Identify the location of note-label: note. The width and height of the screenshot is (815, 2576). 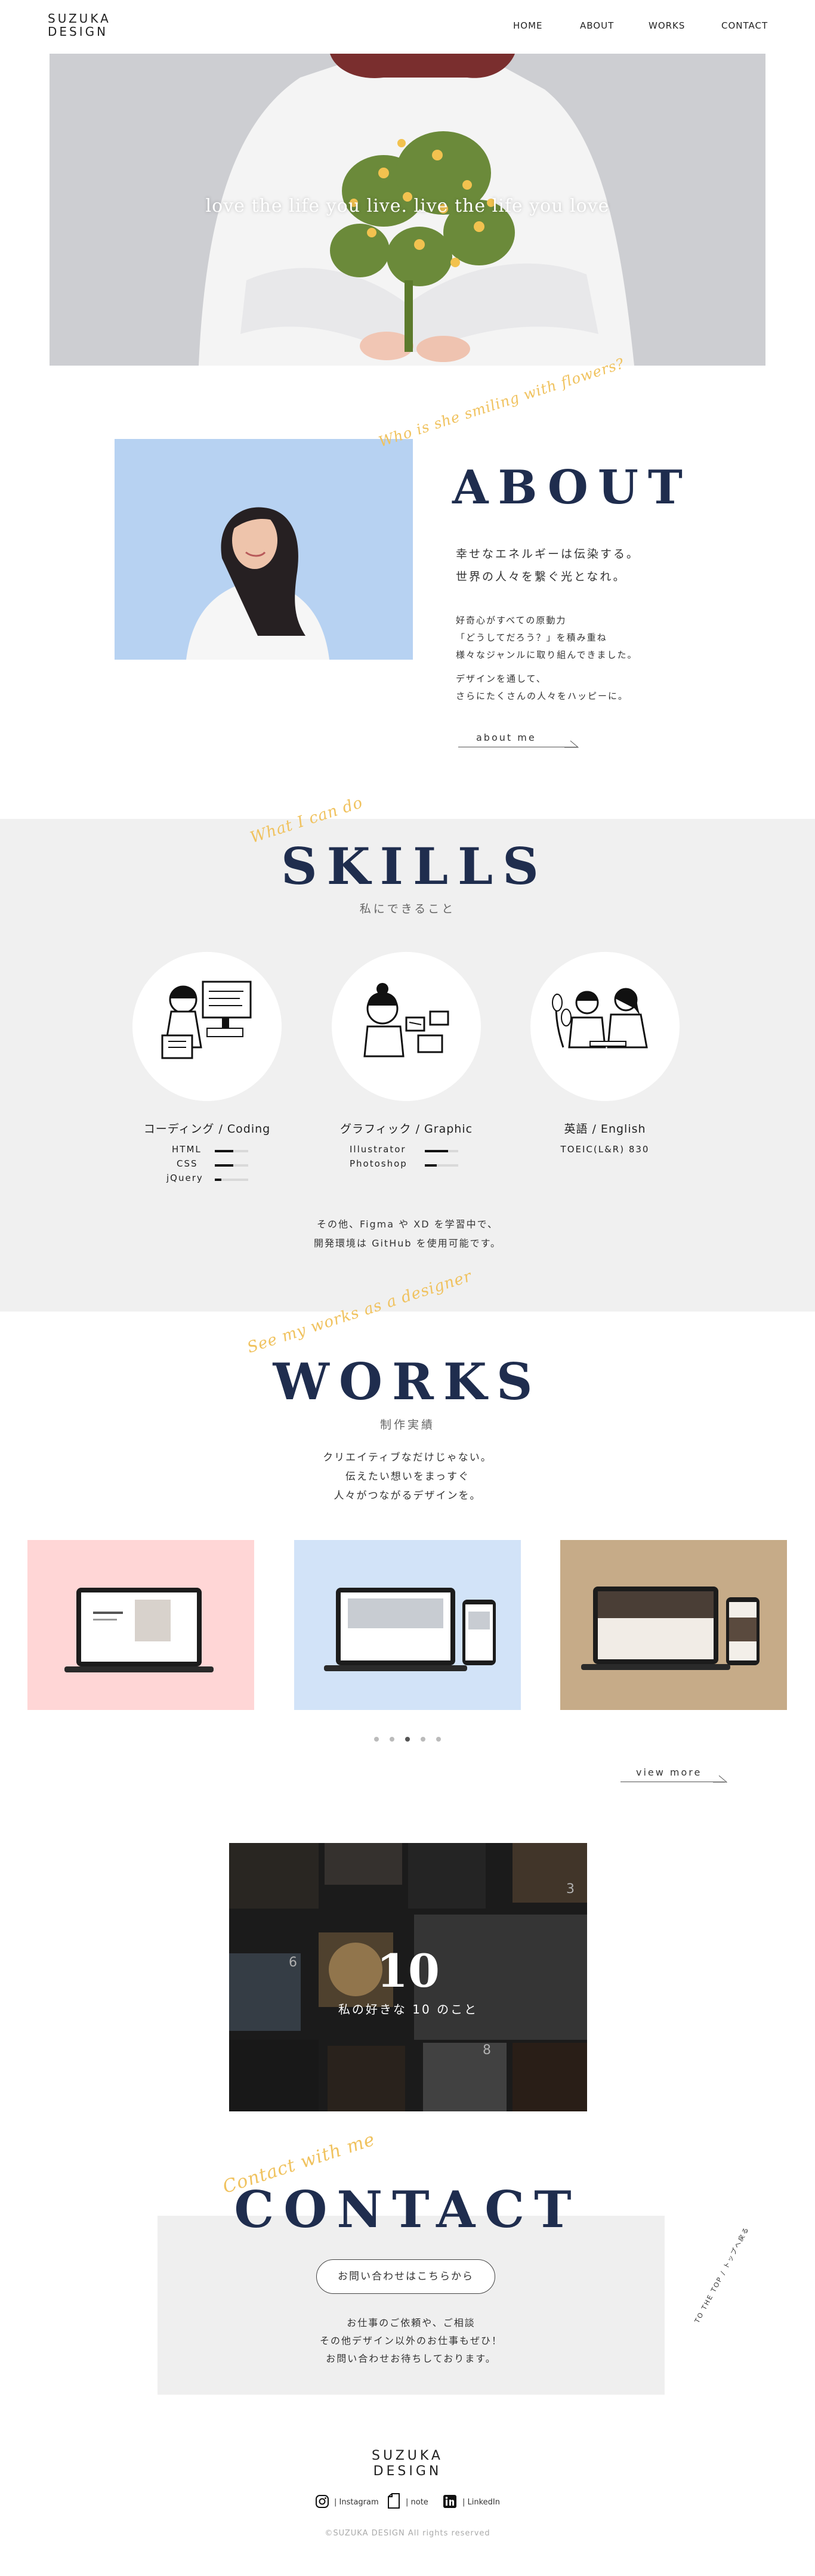
(419, 2502).